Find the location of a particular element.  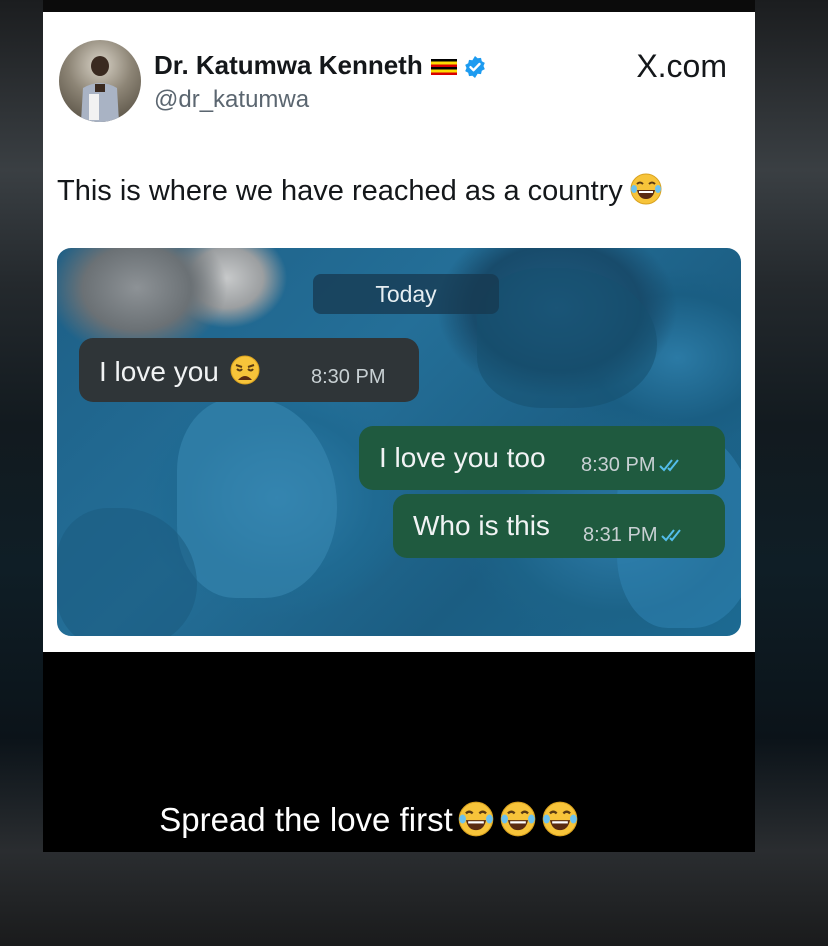

caption: Spread the love first is located at coordinates (399, 819).